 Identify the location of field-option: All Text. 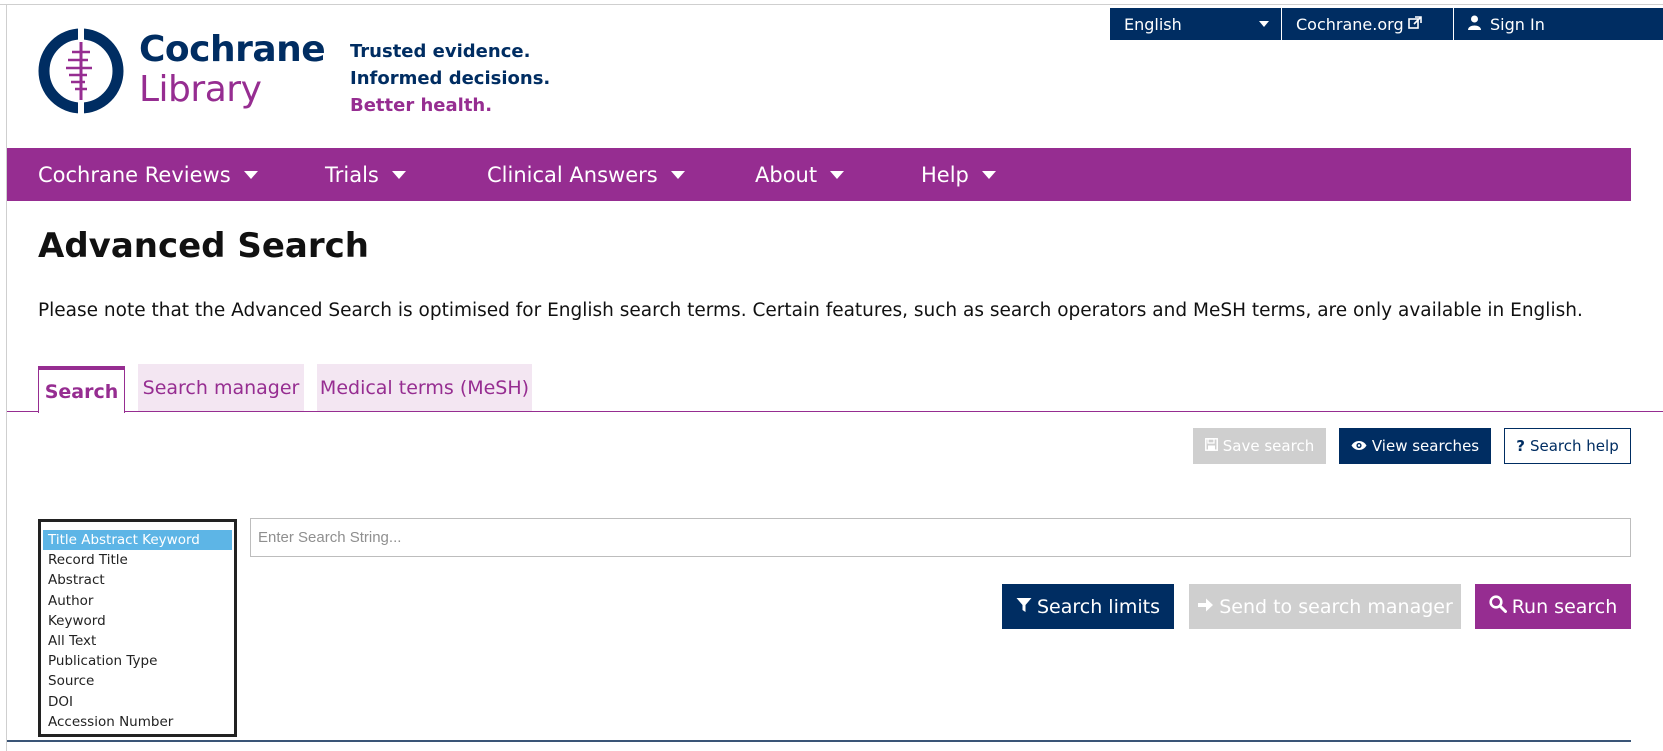
(137, 641).